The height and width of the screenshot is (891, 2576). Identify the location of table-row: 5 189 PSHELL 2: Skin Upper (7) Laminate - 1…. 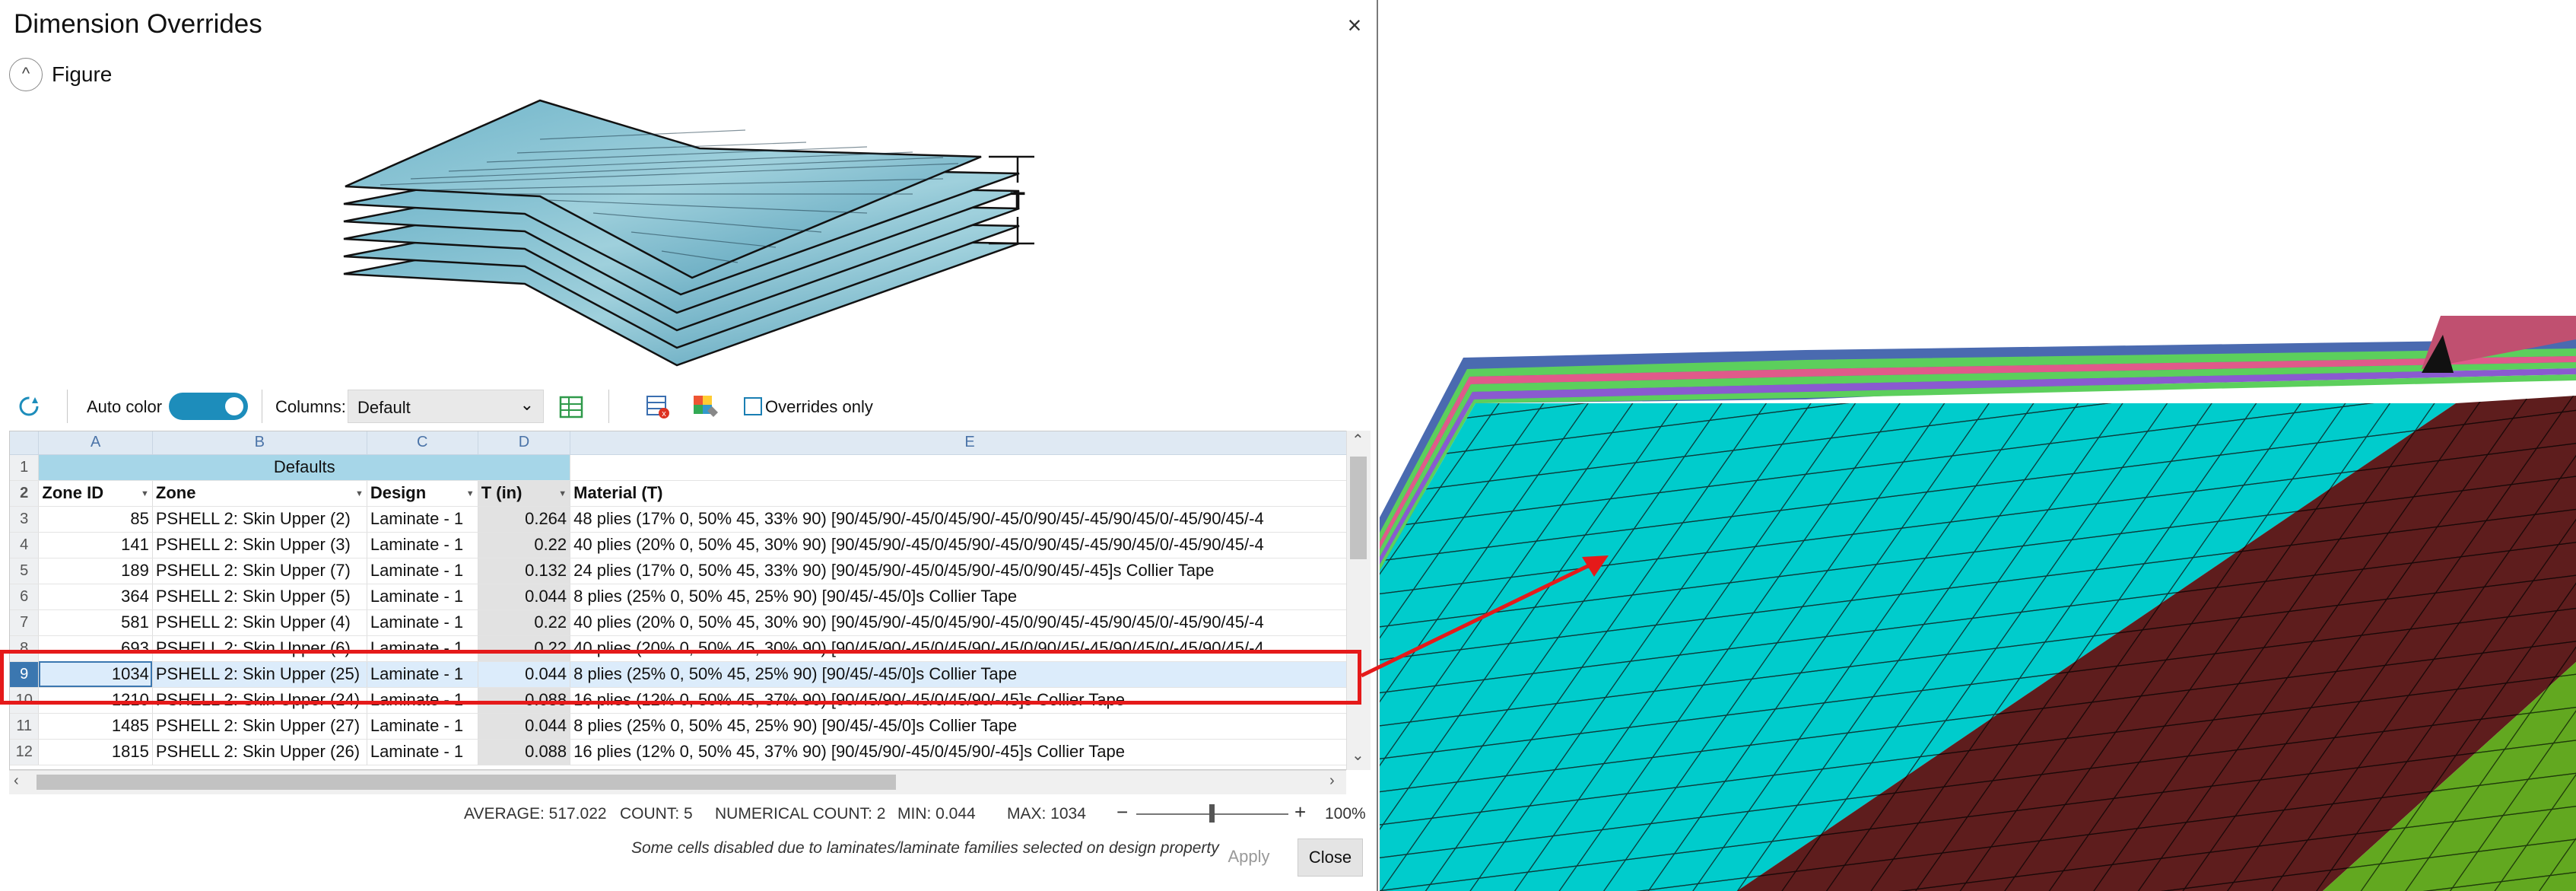
(690, 571).